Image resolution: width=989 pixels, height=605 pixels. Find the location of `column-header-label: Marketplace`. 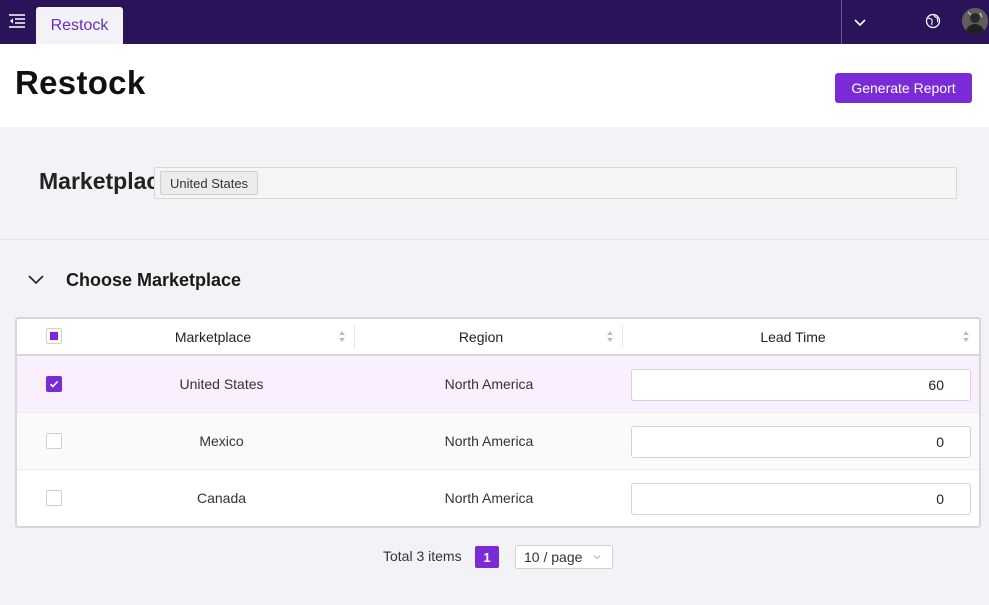

column-header-label: Marketplace is located at coordinates (213, 336).